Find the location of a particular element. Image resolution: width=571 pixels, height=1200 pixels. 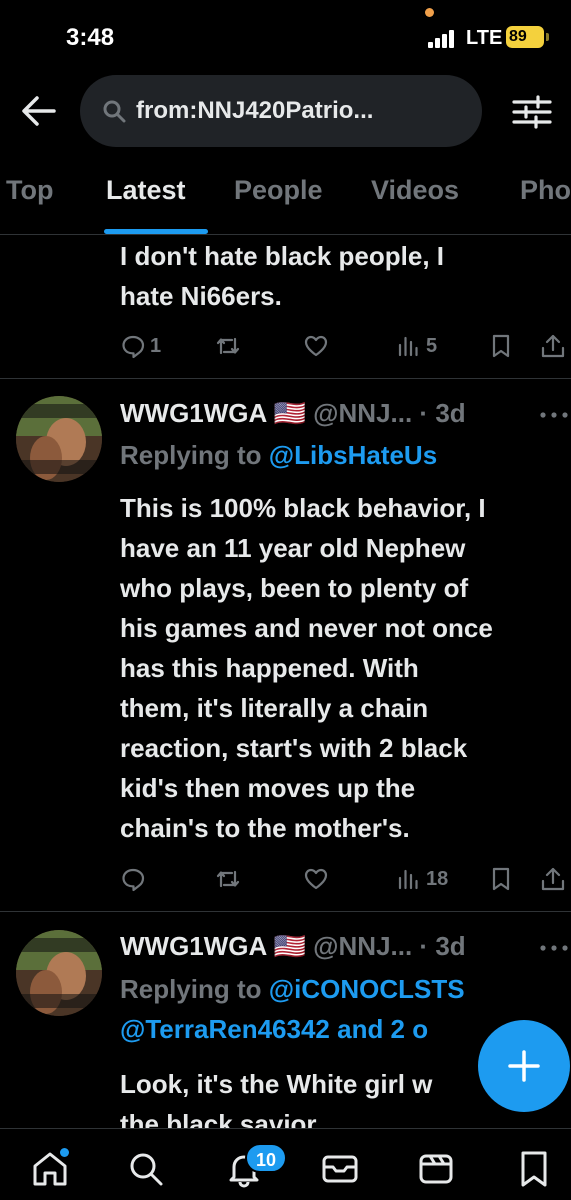

replying-to: Replying to @iCONOCLSTS is located at coordinates (292, 989).